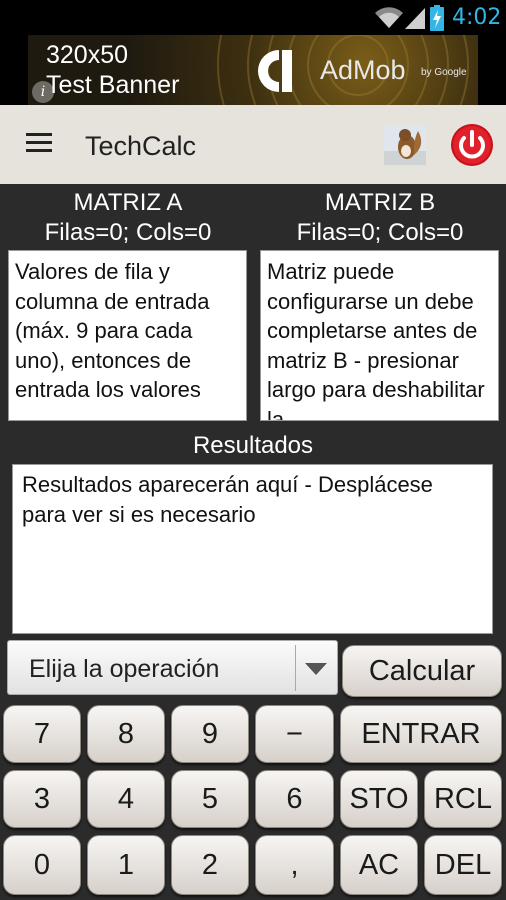  I want to click on key-0: 0, so click(42, 865).